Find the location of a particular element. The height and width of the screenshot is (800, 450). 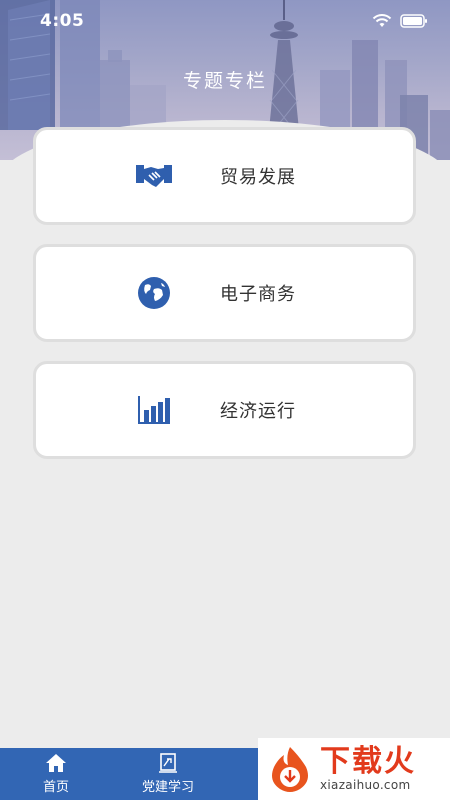

book-icon is located at coordinates (168, 763).